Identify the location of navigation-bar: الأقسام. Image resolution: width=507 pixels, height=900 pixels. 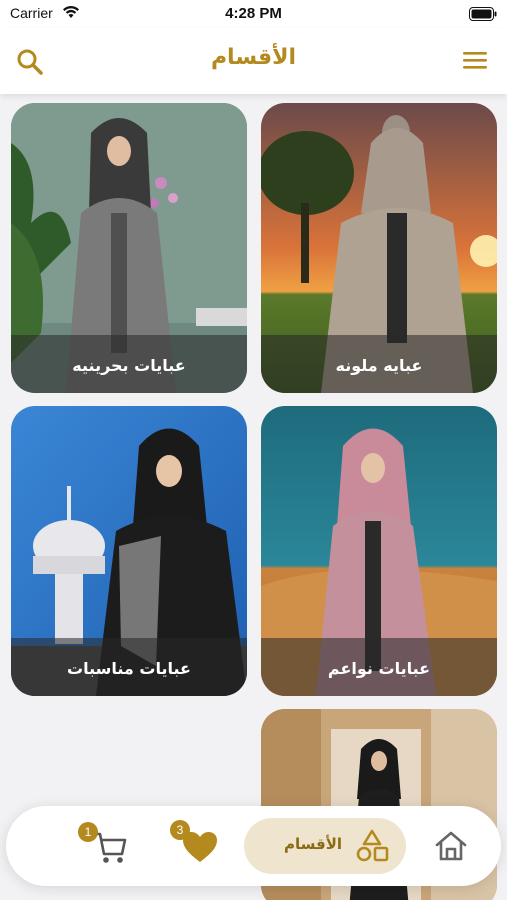
(253, 61).